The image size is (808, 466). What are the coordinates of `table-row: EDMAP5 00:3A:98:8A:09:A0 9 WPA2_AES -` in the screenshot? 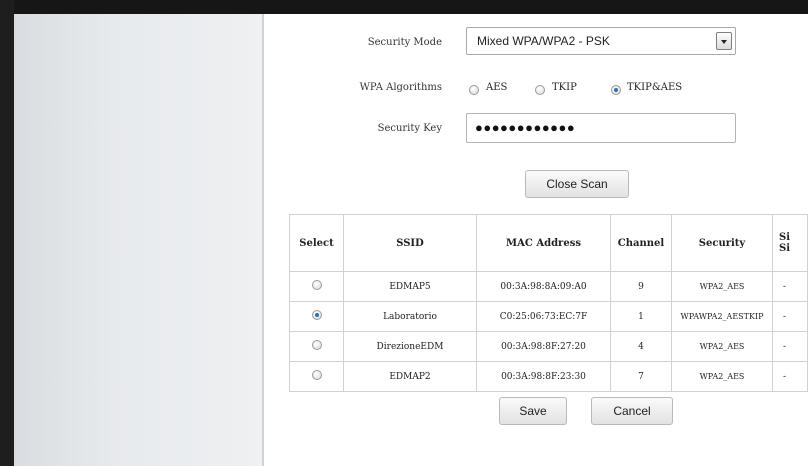 It's located at (548, 286).